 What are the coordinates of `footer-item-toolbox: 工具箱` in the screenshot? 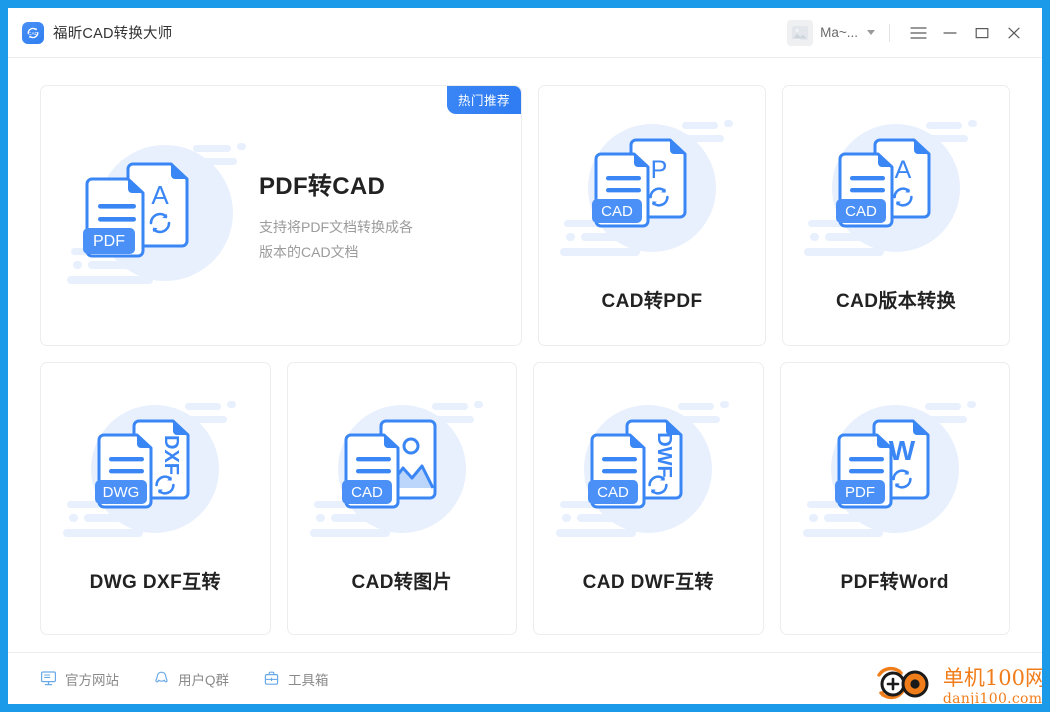 It's located at (296, 679).